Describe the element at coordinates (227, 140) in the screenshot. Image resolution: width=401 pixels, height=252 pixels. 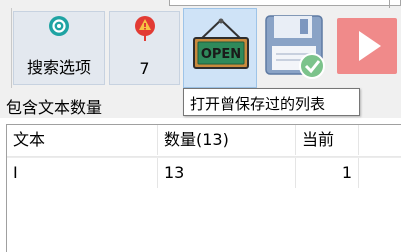
I see `column-header-count: 数量(13)` at that location.